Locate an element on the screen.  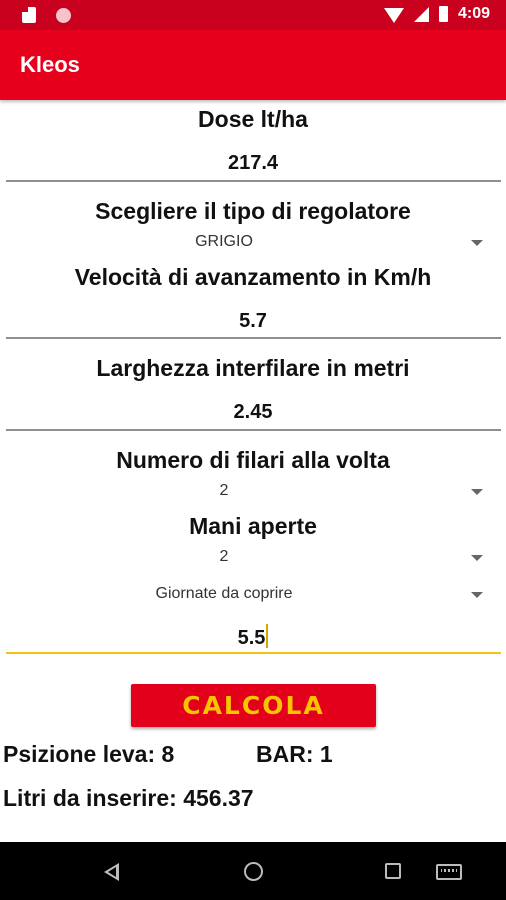
status-bar: 4:09 is located at coordinates (253, 15).